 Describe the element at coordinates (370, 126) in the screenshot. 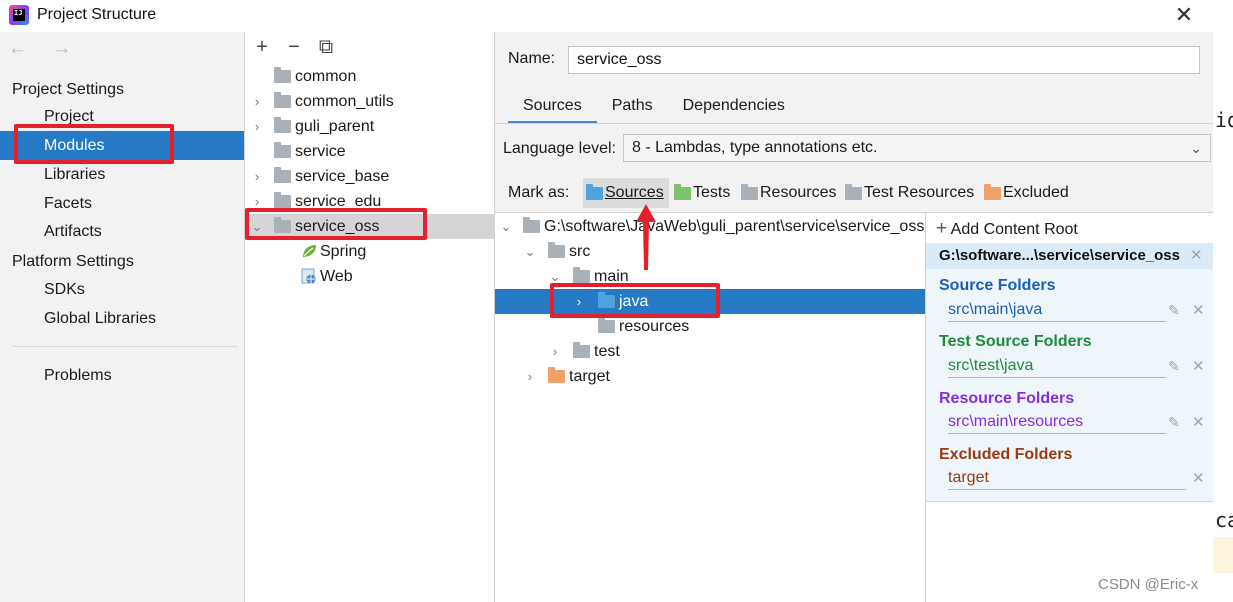

I see `module-item-guli-parent: › guli_parent` at that location.